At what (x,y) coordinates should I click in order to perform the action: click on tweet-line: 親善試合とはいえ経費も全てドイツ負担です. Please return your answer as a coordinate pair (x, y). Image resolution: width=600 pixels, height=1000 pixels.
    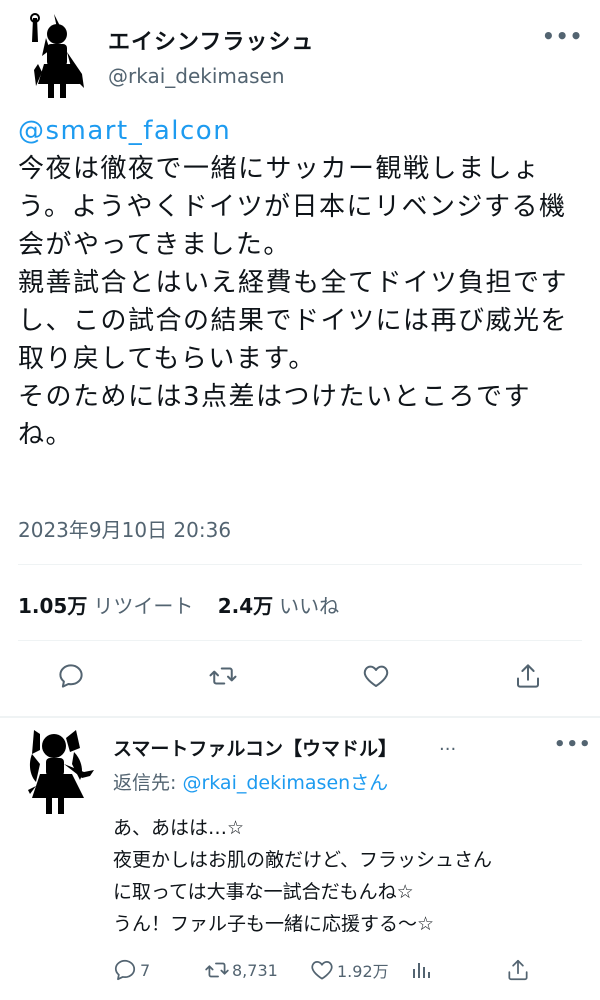
    Looking at the image, I should click on (293, 283).